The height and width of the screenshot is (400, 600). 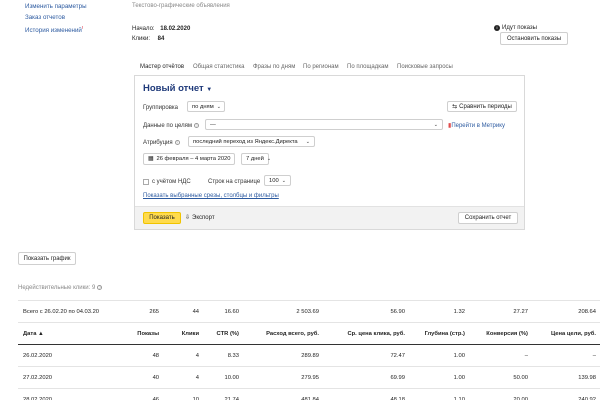 I want to click on show-button: Показать, so click(x=162, y=218).